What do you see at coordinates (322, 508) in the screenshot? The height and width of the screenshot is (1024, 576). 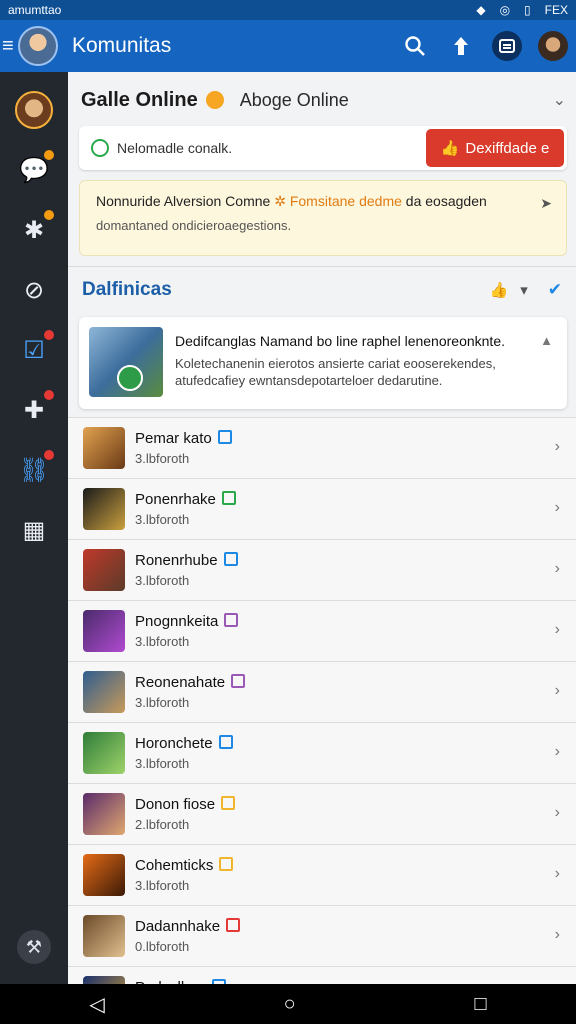 I see `list-item: Ponenrhake 3.lbforoth ›` at bounding box center [322, 508].